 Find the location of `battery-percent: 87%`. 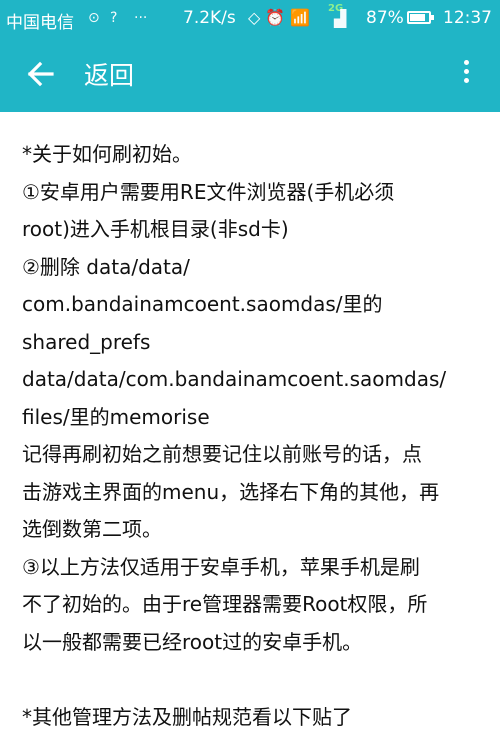

battery-percent: 87% is located at coordinates (385, 18).